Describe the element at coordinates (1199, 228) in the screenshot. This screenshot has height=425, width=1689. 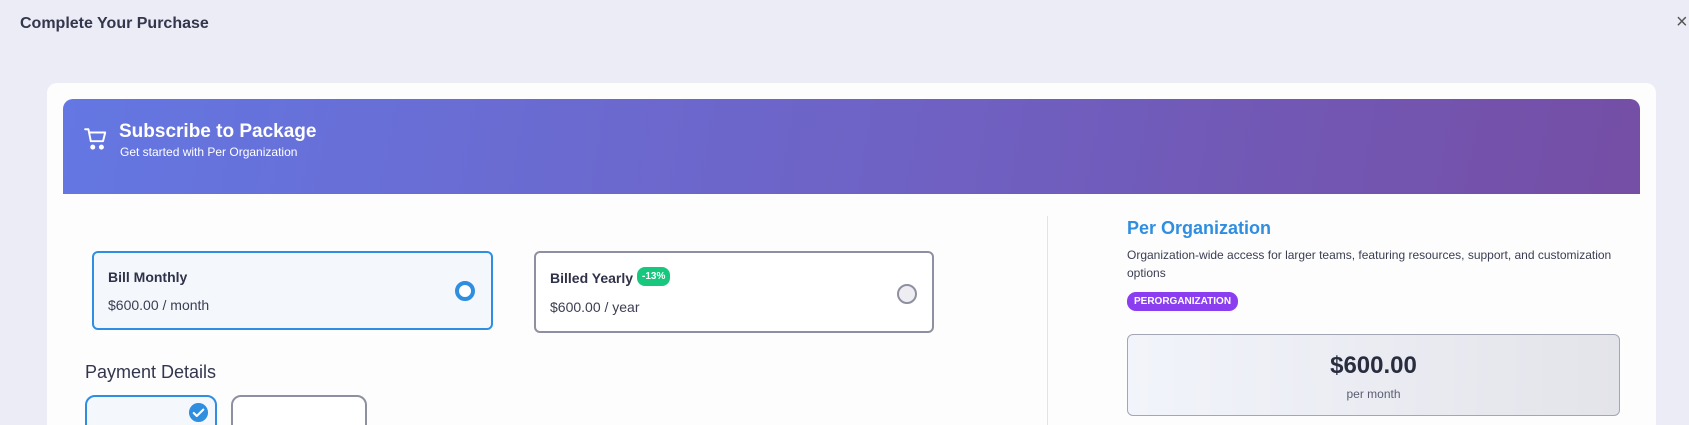
I see `package-name: Per Organization` at that location.